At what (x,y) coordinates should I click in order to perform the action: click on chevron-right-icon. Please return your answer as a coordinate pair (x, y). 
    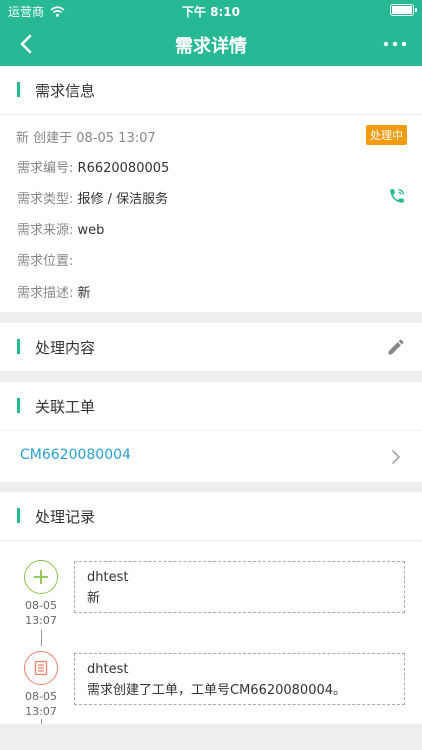
    Looking at the image, I should click on (396, 457).